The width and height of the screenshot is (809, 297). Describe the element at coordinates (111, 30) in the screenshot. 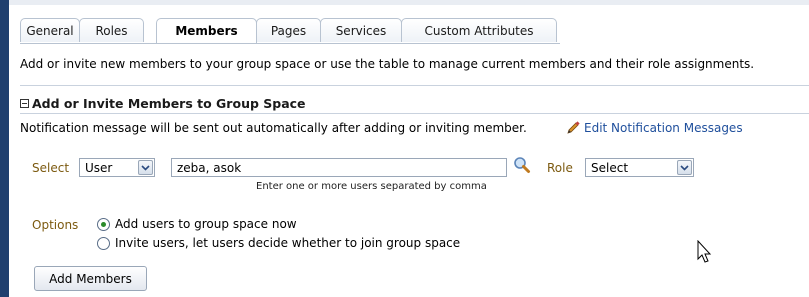

I see `tab-roles: Roles` at that location.